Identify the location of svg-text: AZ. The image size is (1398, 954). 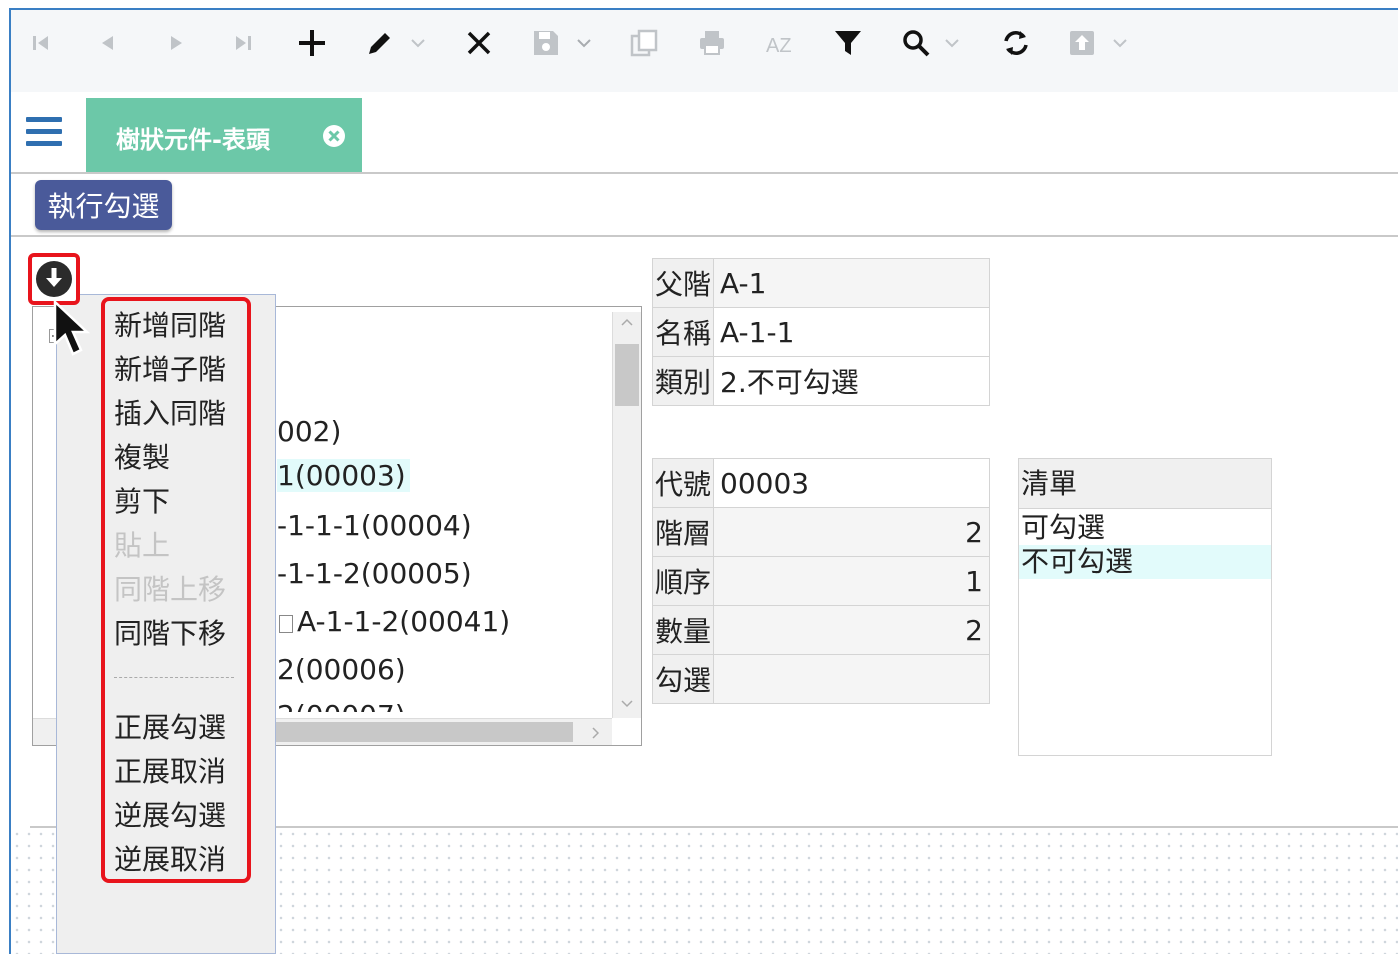
(779, 46).